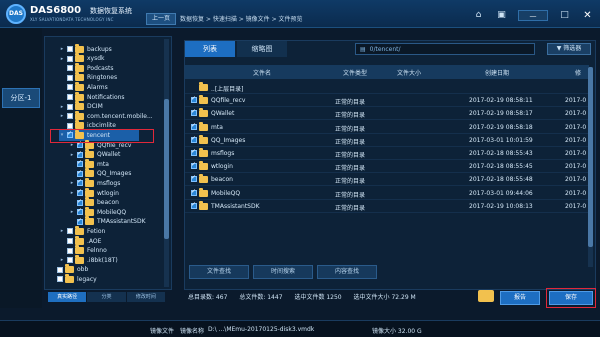 The width and height of the screenshot is (600, 337). I want to click on table-row: msflogs 正常的目录 2017-02-18 08:55:43 2017-0, so click(387, 153).